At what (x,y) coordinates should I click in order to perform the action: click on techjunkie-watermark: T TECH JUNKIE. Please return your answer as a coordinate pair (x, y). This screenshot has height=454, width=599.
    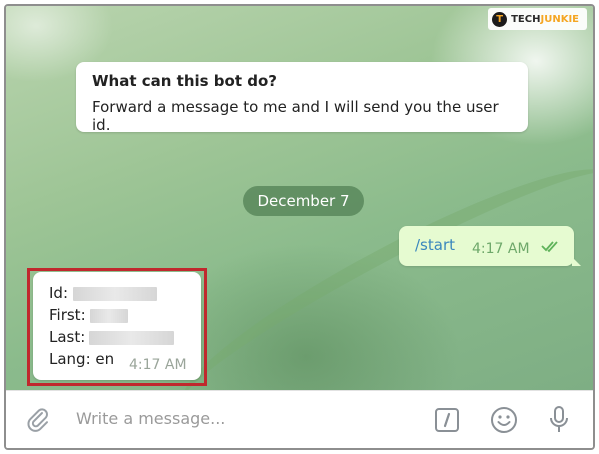
    Looking at the image, I should click on (537, 19).